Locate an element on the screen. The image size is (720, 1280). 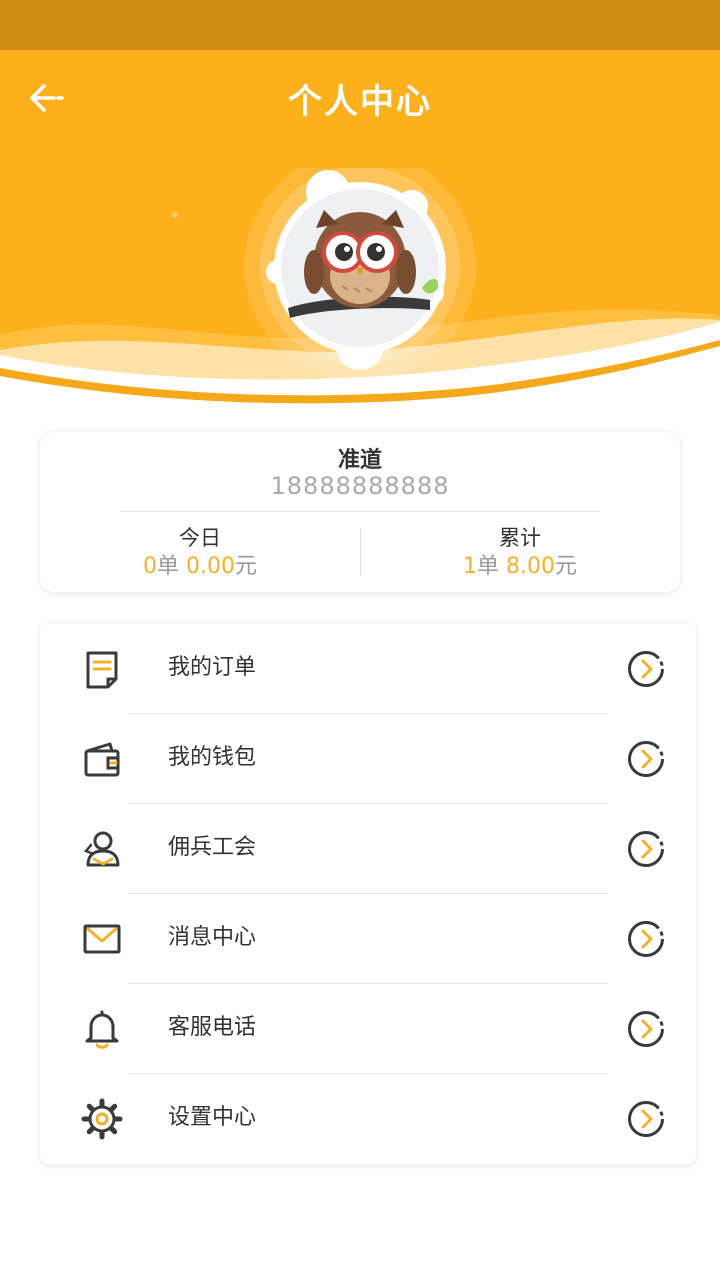
menu-item-label: 消息中心 is located at coordinates (212, 937).